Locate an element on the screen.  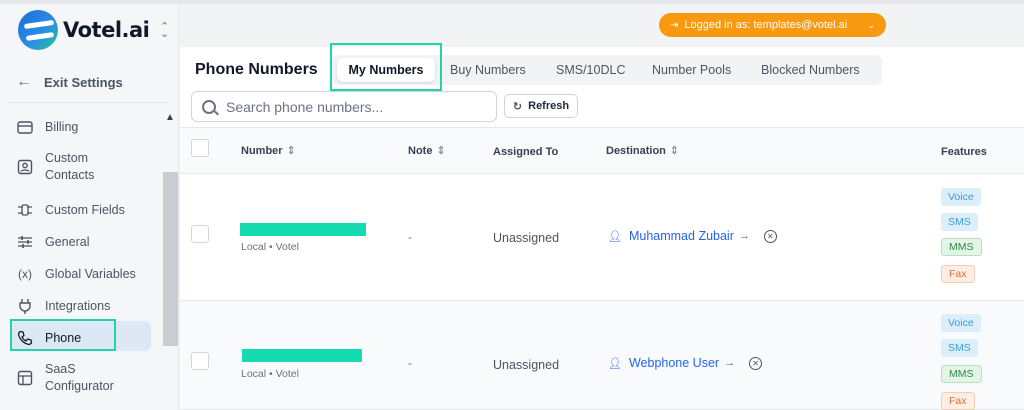
sidebar-item-label: Custom Fields is located at coordinates (85, 209).